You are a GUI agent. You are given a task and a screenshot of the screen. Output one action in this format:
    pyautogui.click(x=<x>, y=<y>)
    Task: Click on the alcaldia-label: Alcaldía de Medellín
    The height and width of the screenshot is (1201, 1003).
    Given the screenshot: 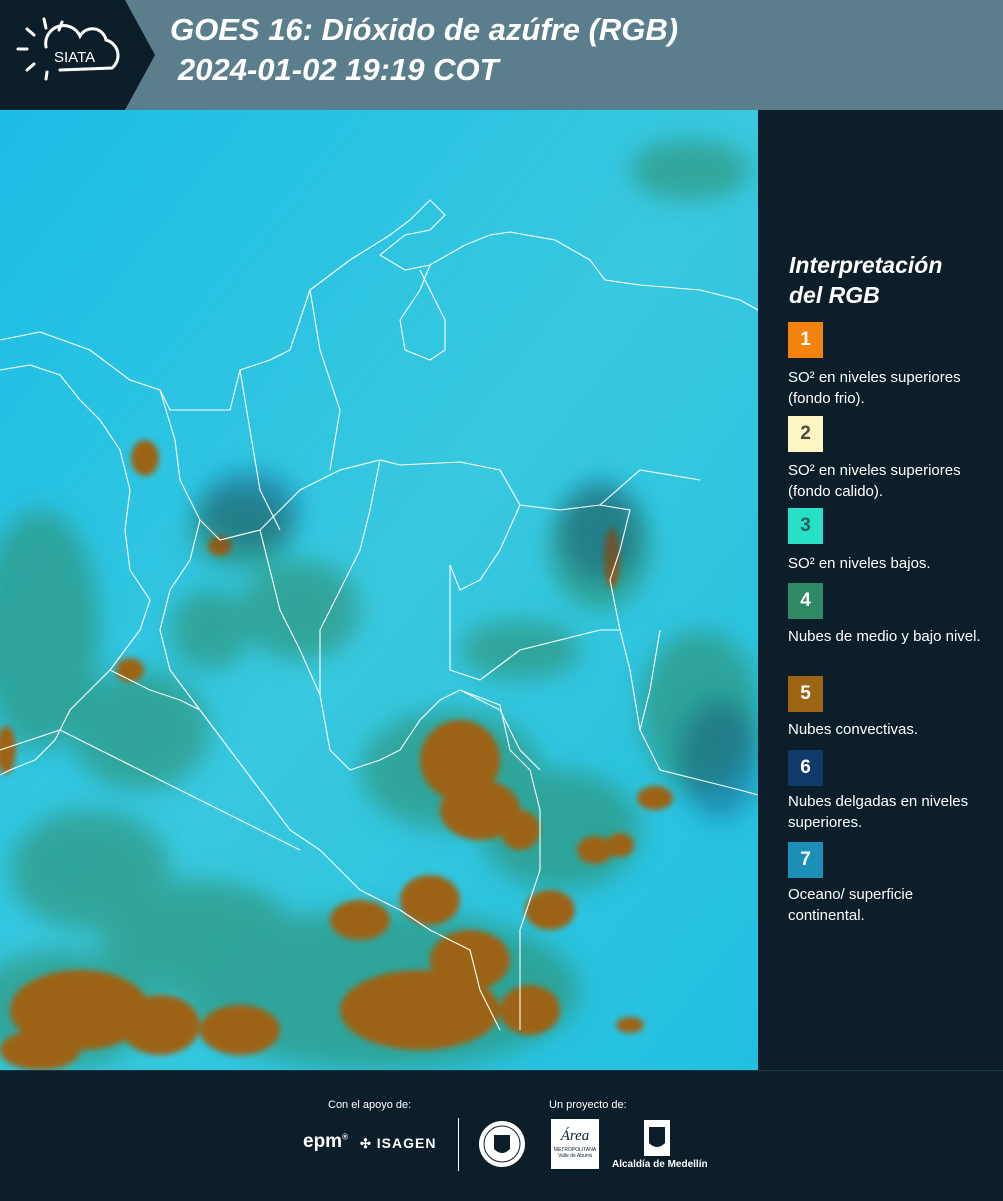 What is the action you would take?
    pyautogui.click(x=660, y=1164)
    